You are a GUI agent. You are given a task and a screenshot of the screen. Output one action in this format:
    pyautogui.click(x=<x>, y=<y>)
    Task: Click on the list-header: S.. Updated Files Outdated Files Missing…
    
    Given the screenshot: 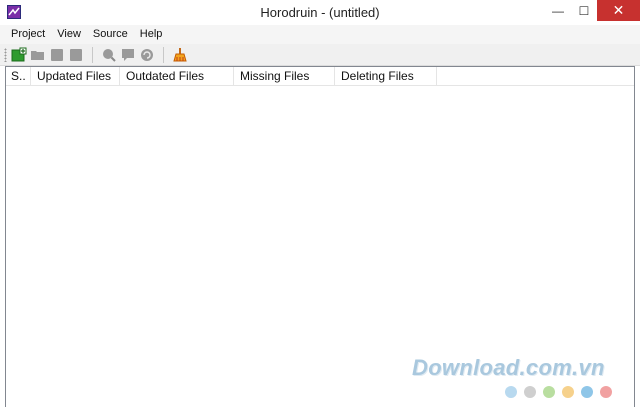 What is the action you would take?
    pyautogui.click(x=320, y=76)
    